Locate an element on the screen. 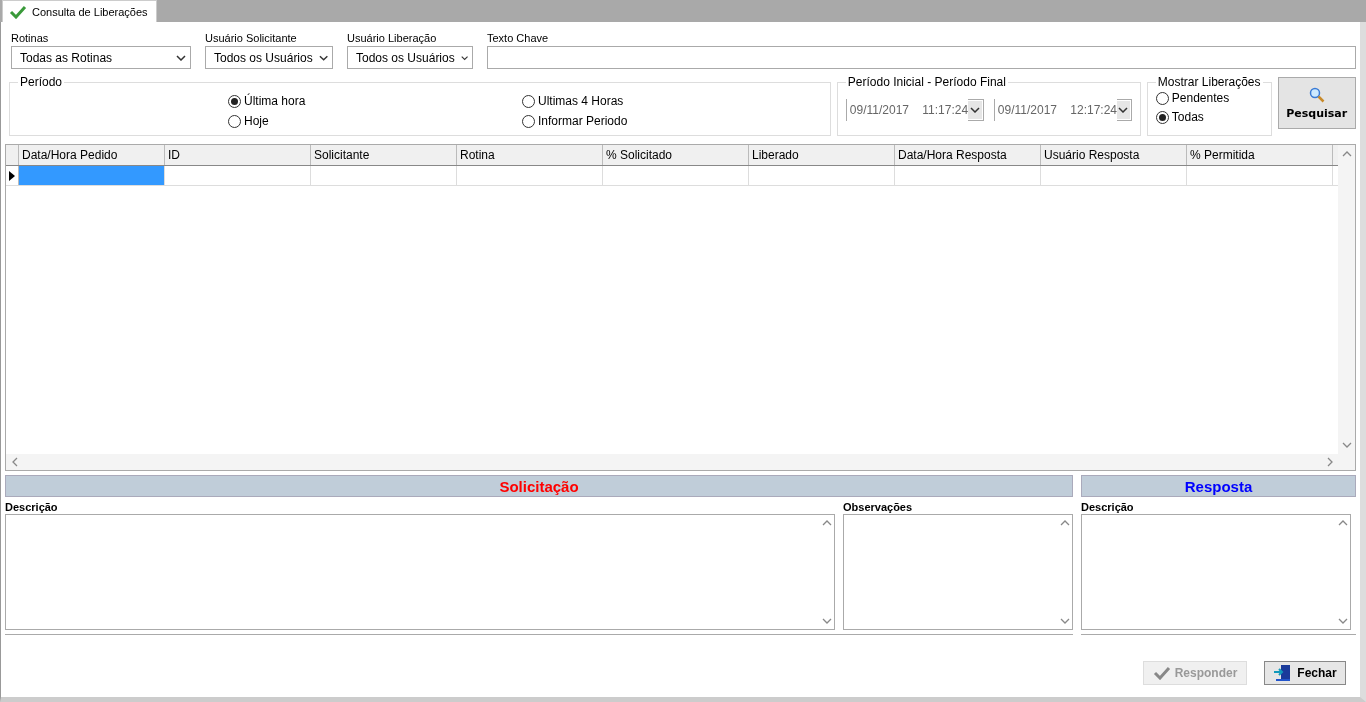 Image resolution: width=1366 pixels, height=702 pixels. radio-label: Informar Periodo is located at coordinates (583, 121).